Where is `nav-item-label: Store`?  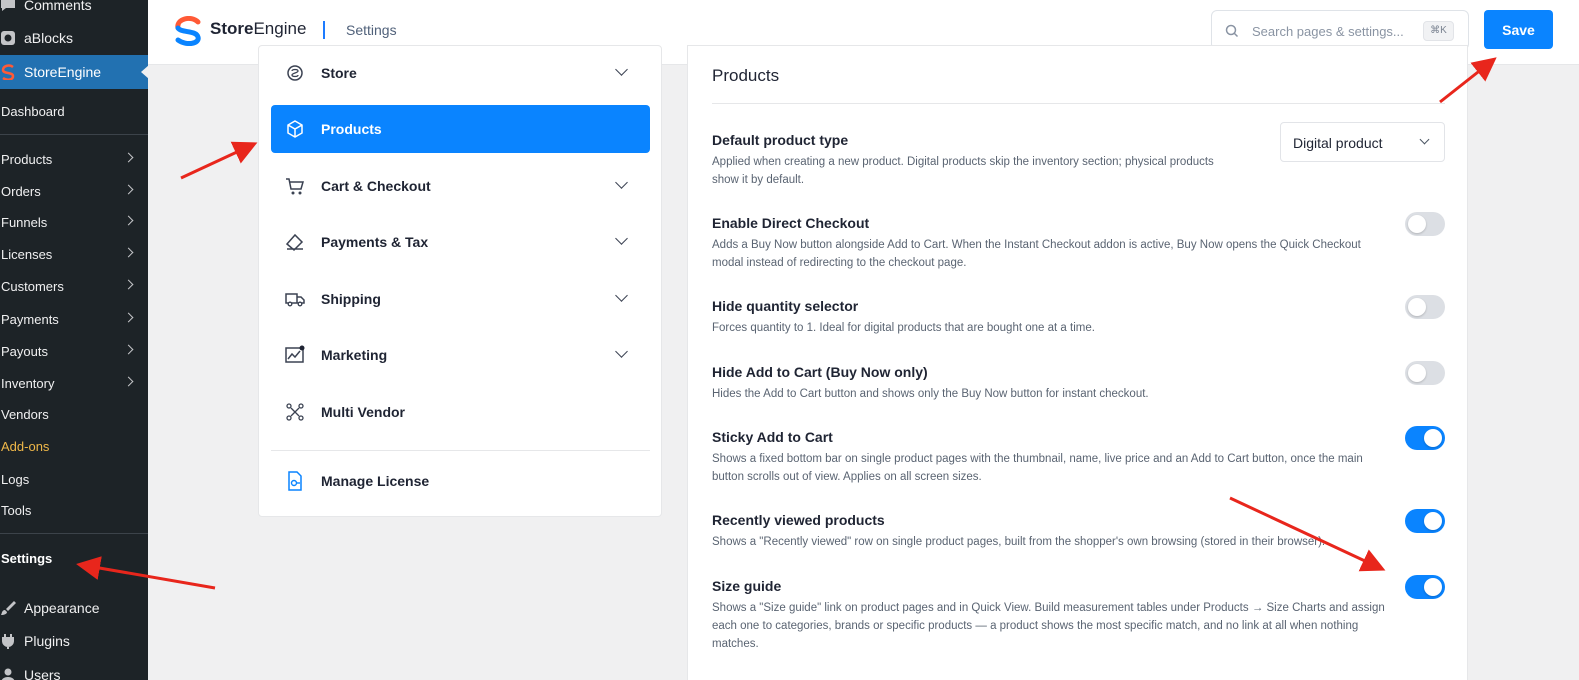
nav-item-label: Store is located at coordinates (339, 73).